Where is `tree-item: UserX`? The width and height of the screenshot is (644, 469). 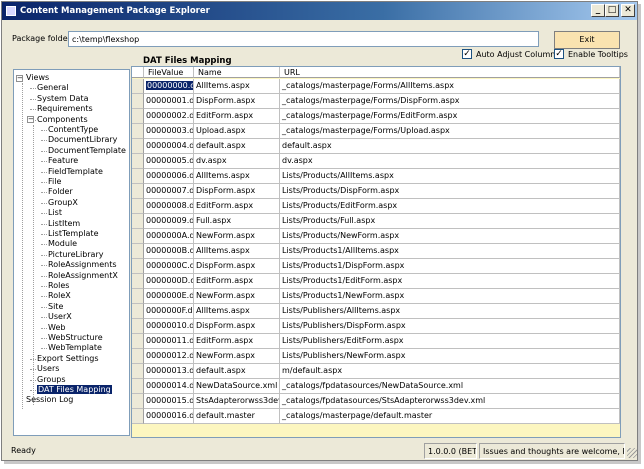 tree-item: UserX is located at coordinates (60, 317).